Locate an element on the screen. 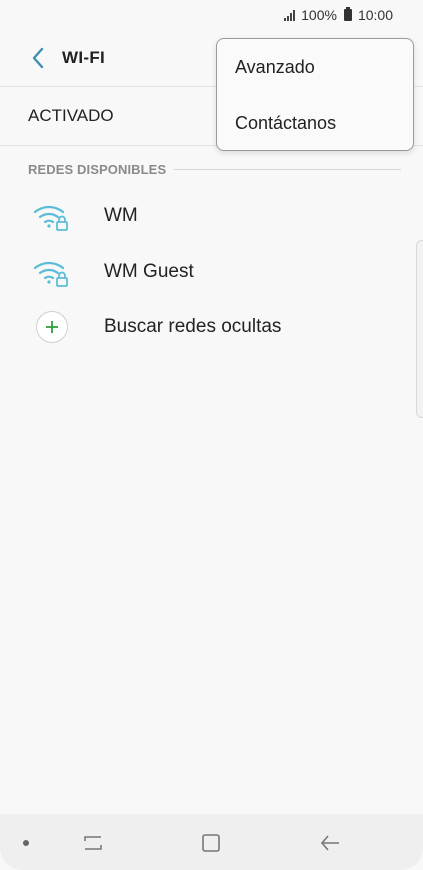 Image resolution: width=423 pixels, height=870 pixels. dot-indicator-icon is located at coordinates (26, 843).